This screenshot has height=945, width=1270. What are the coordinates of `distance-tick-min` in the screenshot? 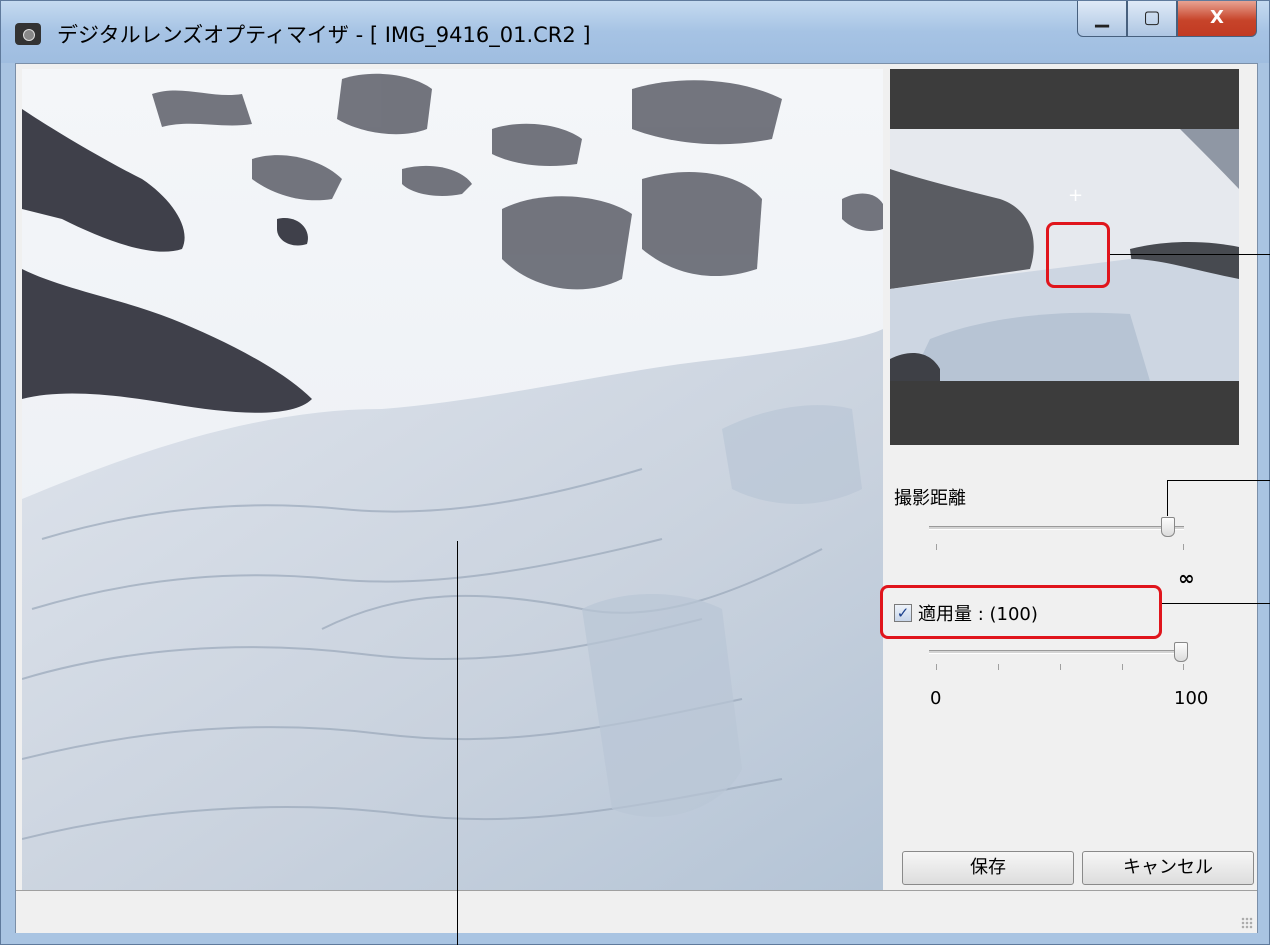 It's located at (936, 547).